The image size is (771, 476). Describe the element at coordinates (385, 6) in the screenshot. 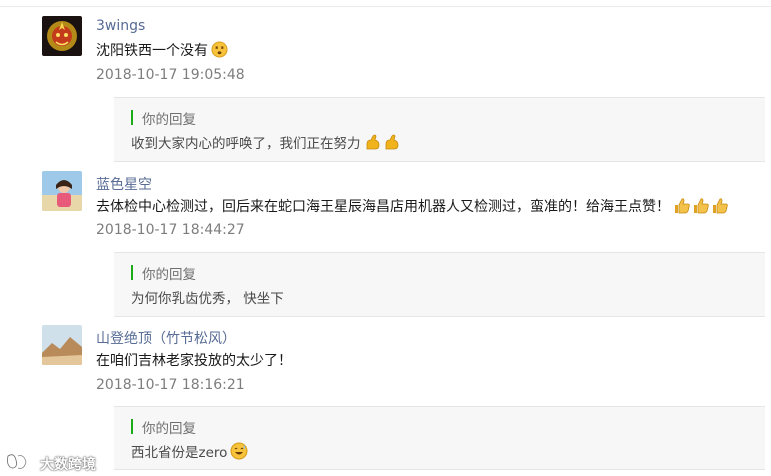

I see `divider` at that location.